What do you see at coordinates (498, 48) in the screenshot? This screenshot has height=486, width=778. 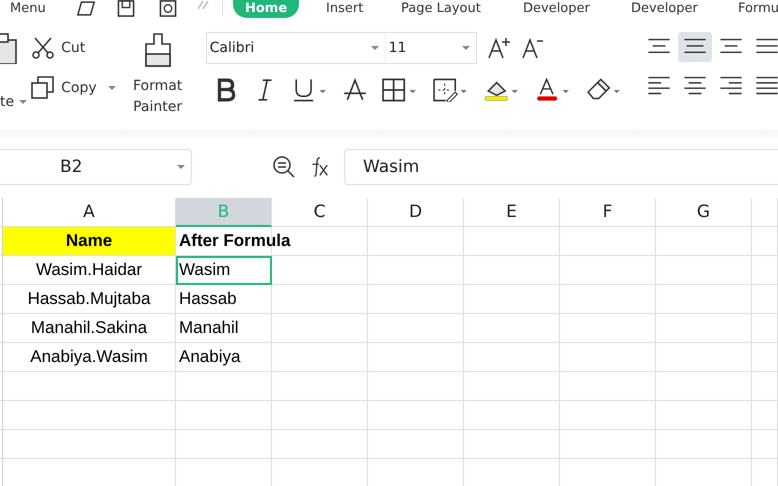 I see `increase-font-icon` at bounding box center [498, 48].